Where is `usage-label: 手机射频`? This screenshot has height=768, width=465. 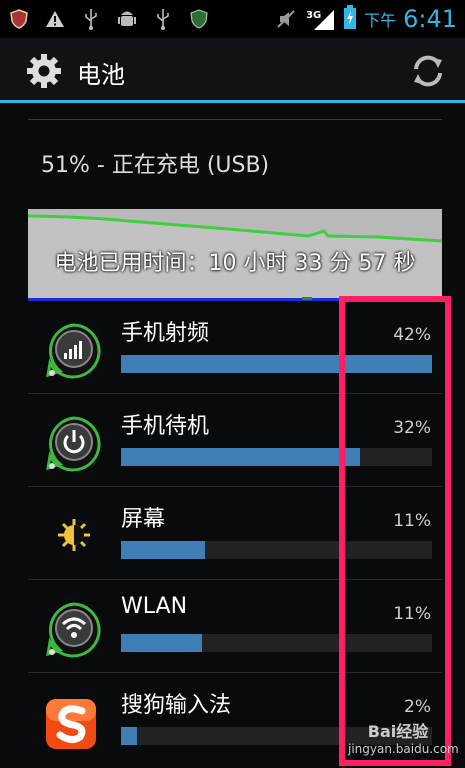 usage-label: 手机射频 is located at coordinates (165, 333).